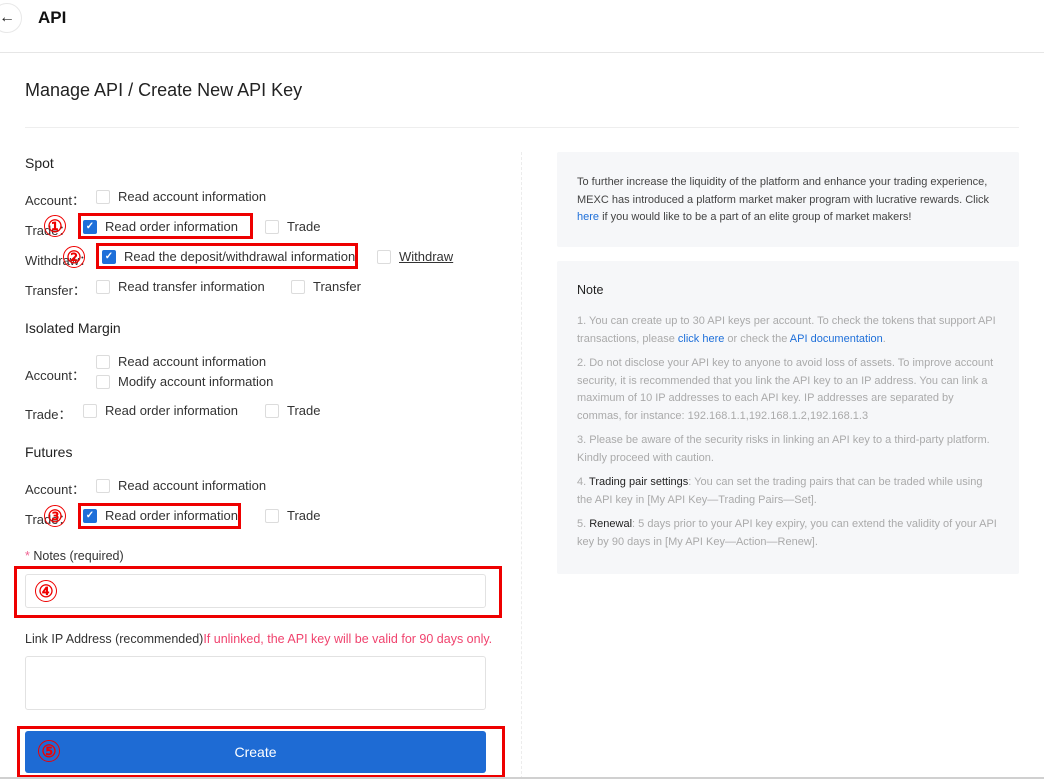 The image size is (1044, 779). What do you see at coordinates (49, 751) in the screenshot?
I see `annotation-marker-5: ⑤` at bounding box center [49, 751].